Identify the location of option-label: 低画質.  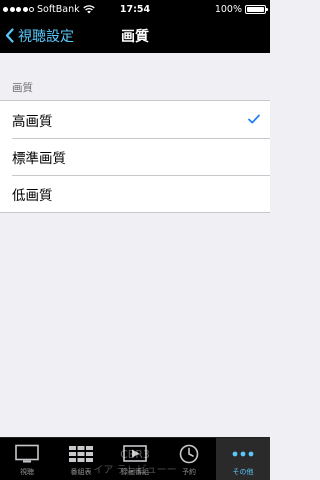
(32, 195).